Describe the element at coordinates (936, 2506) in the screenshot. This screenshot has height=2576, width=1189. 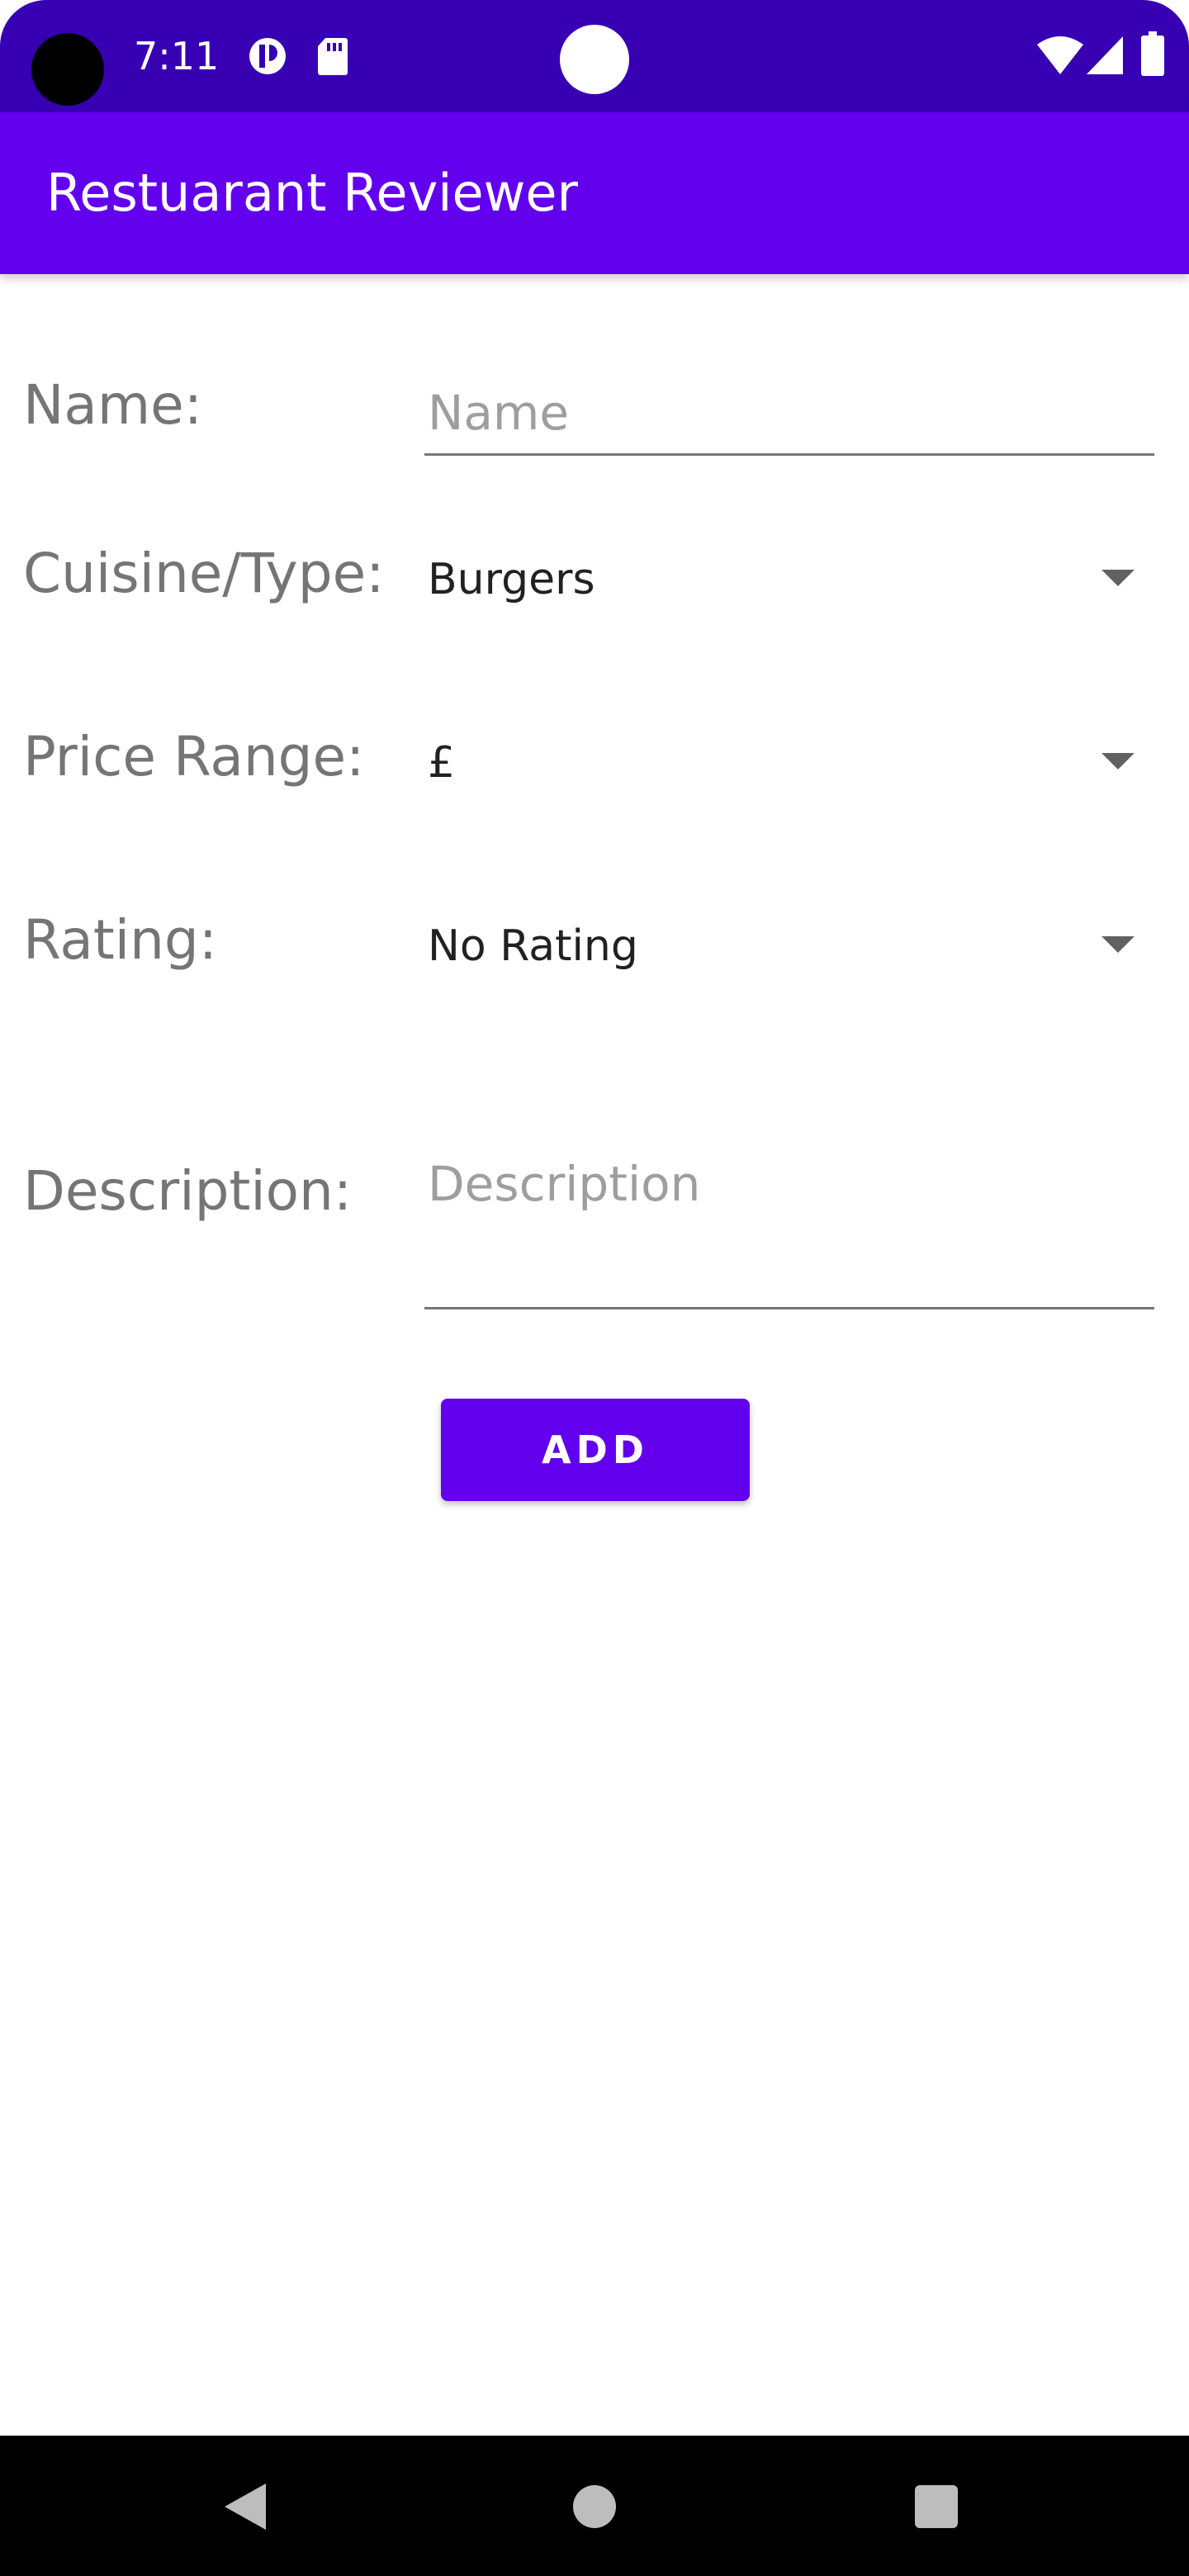
I see `recents-icon` at that location.